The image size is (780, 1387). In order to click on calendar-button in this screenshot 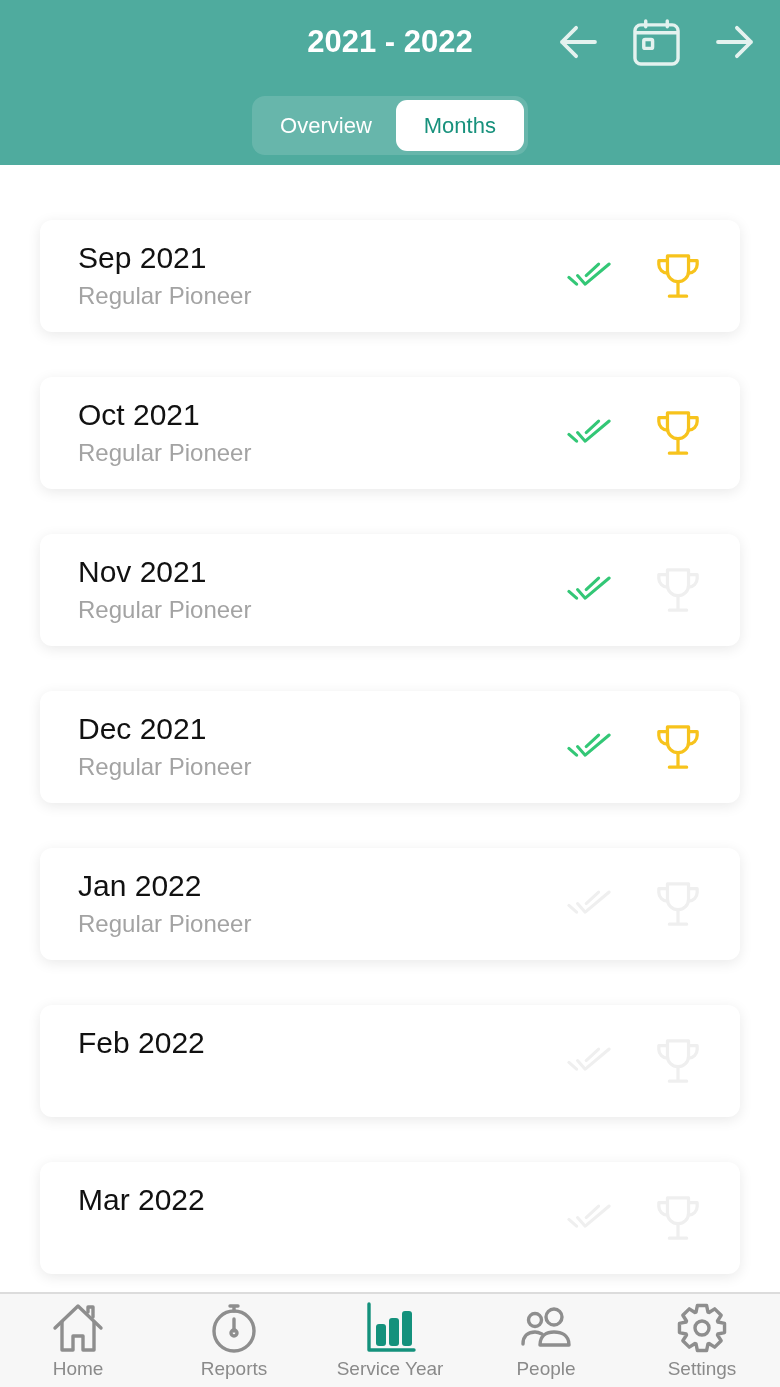, I will do `click(656, 42)`.